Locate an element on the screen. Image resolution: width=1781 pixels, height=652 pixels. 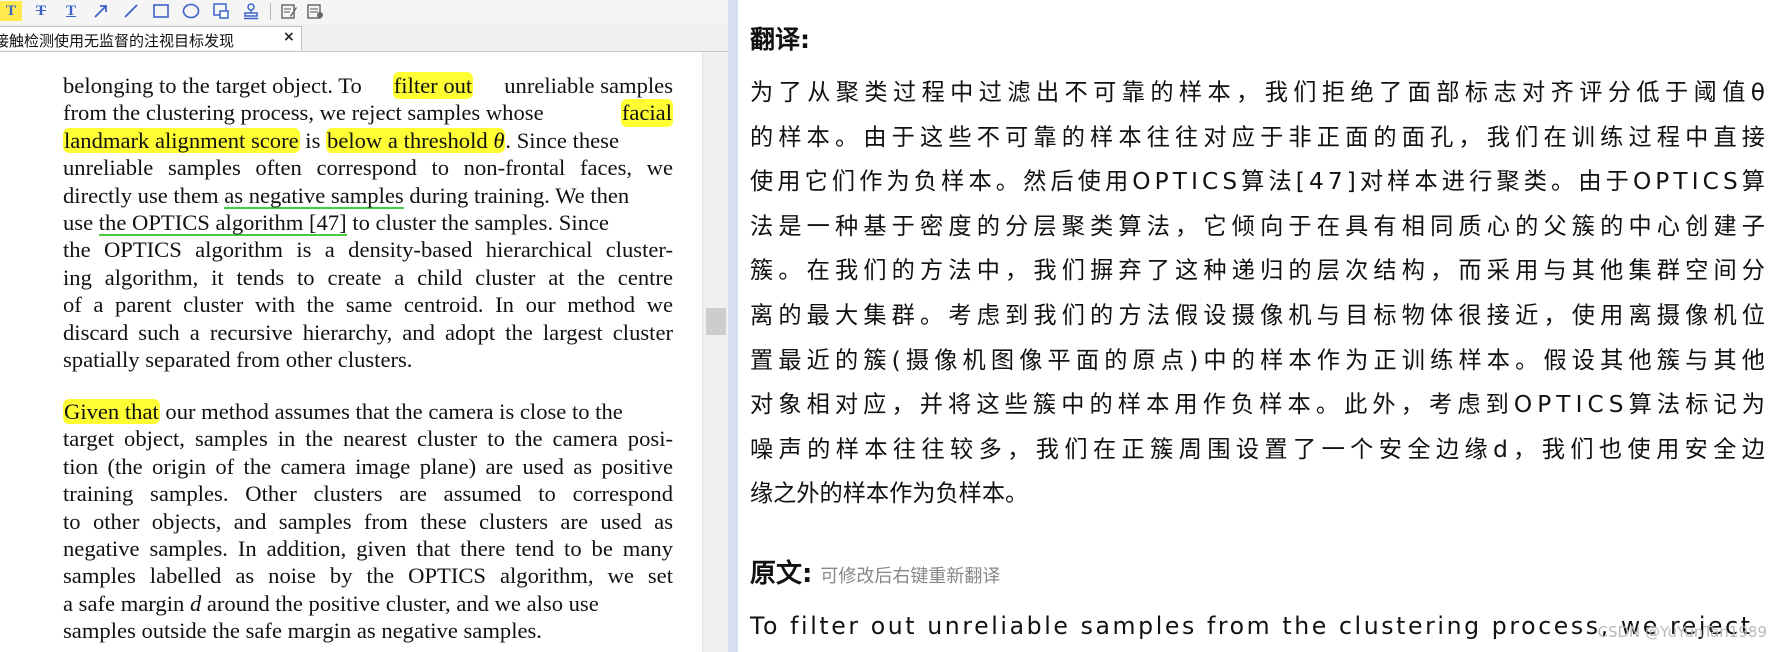
text-span: to cluster the samples. Since is located at coordinates (477, 223).